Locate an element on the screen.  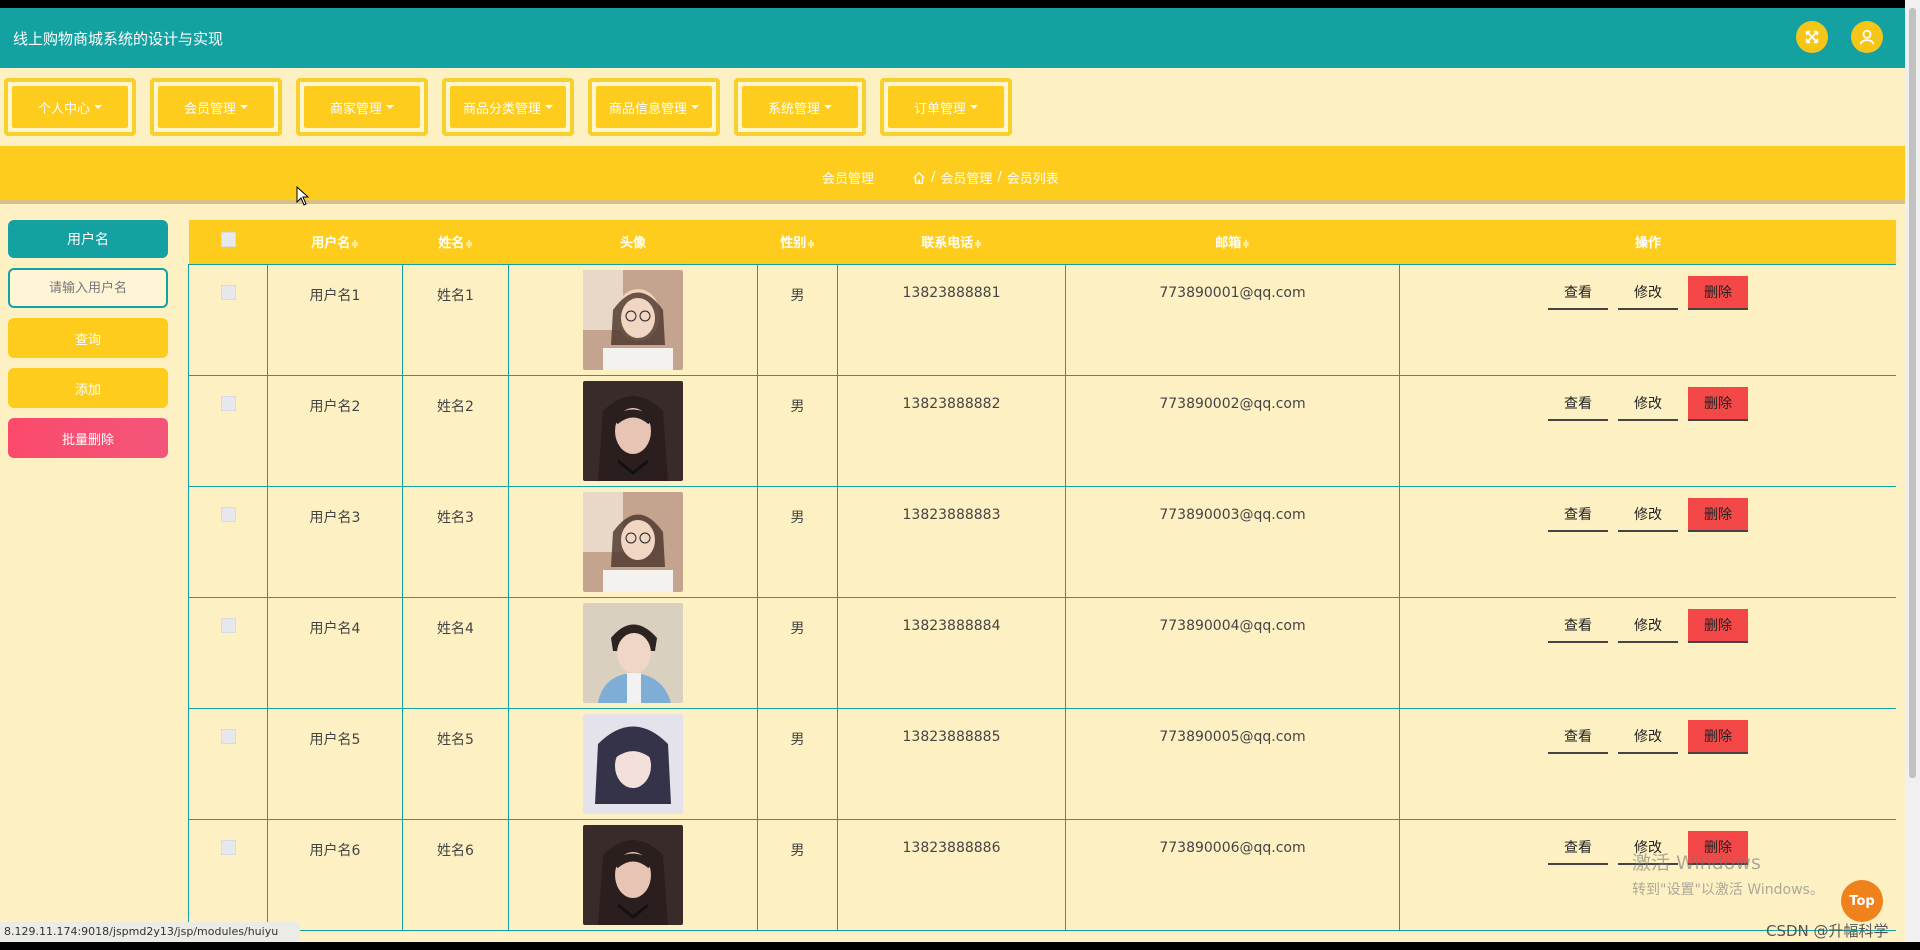
cell-username: 用户名6 is located at coordinates (335, 874).